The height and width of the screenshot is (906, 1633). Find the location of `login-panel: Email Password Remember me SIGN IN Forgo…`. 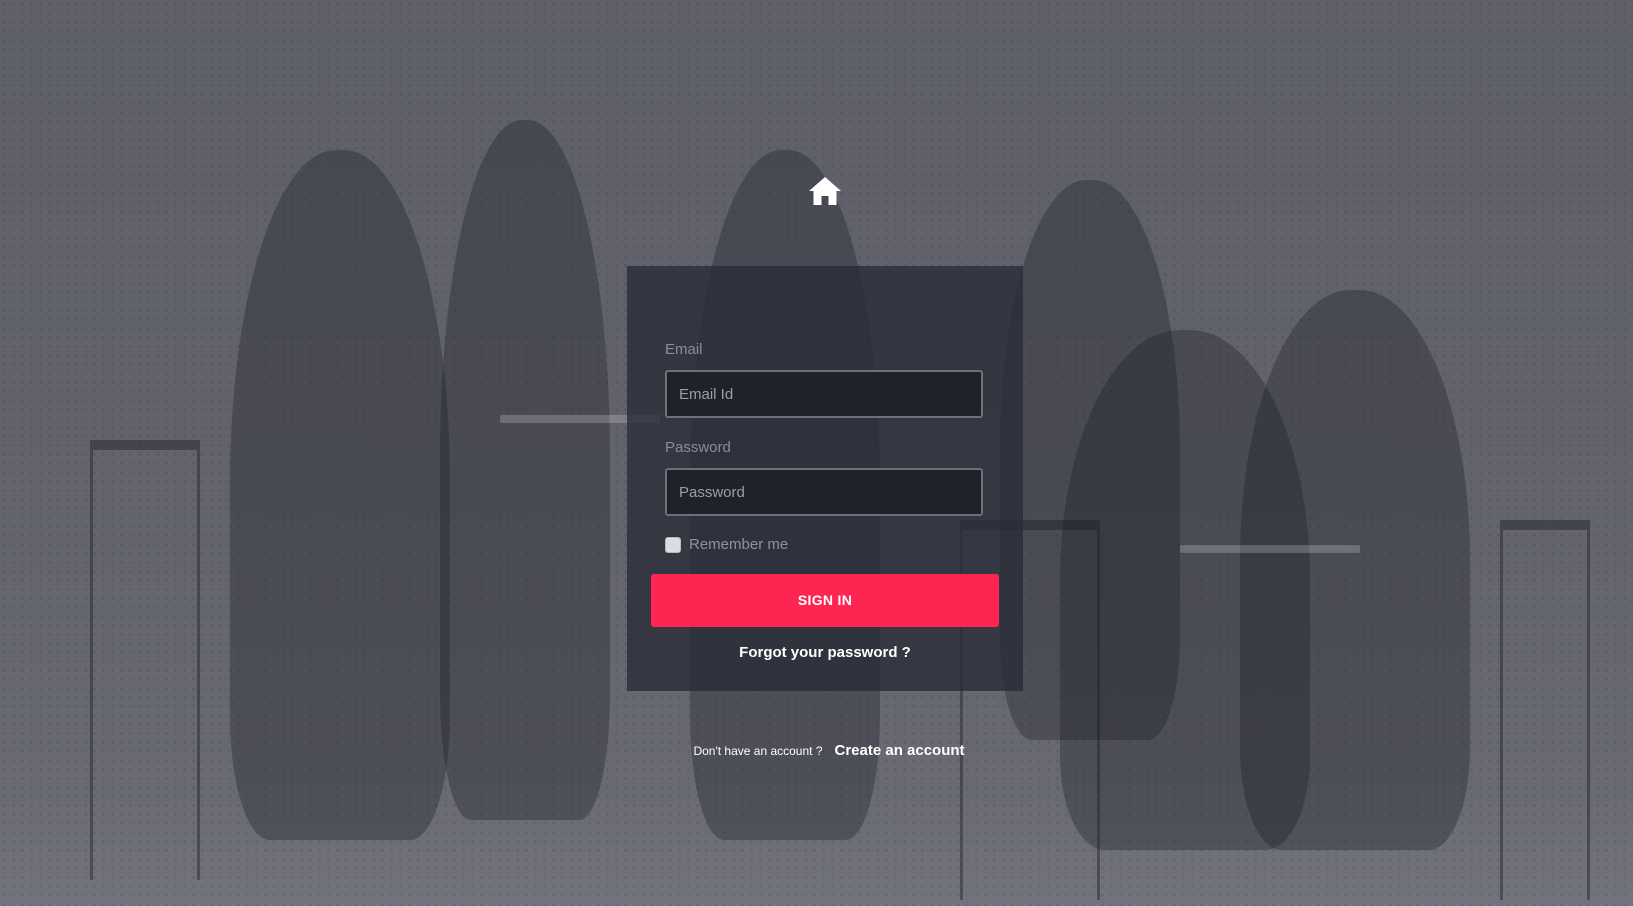

login-panel: Email Password Remember me SIGN IN Forgo… is located at coordinates (825, 478).